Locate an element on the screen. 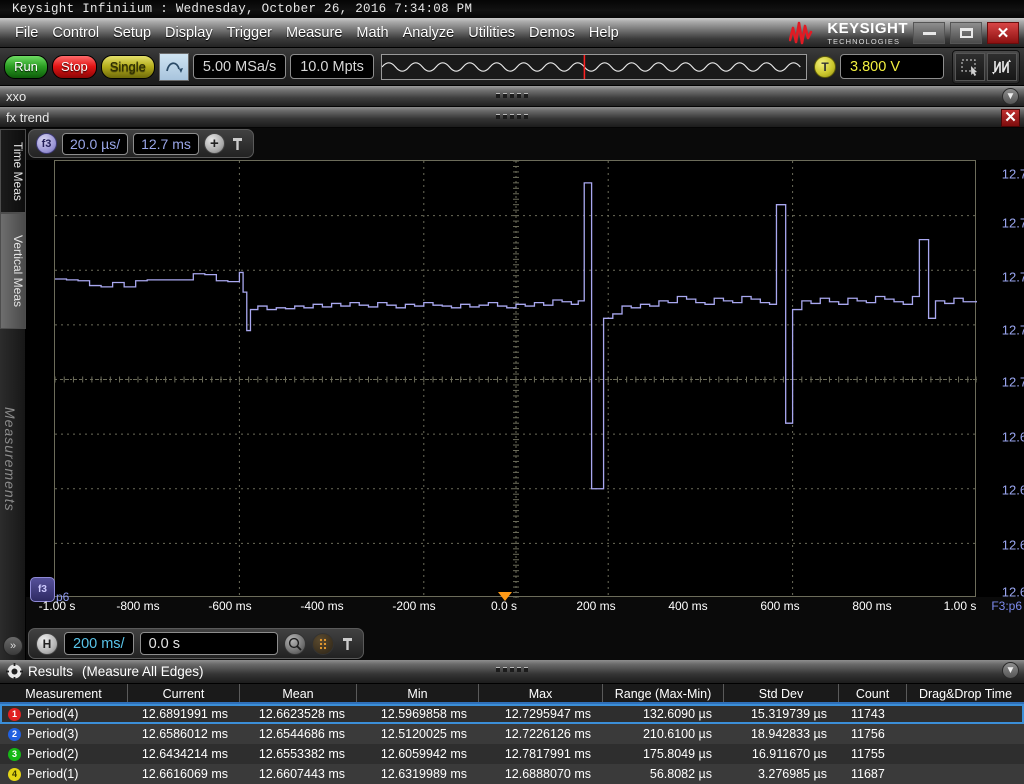 The width and height of the screenshot is (1024, 784). x-tick: 400 ms is located at coordinates (688, 606).